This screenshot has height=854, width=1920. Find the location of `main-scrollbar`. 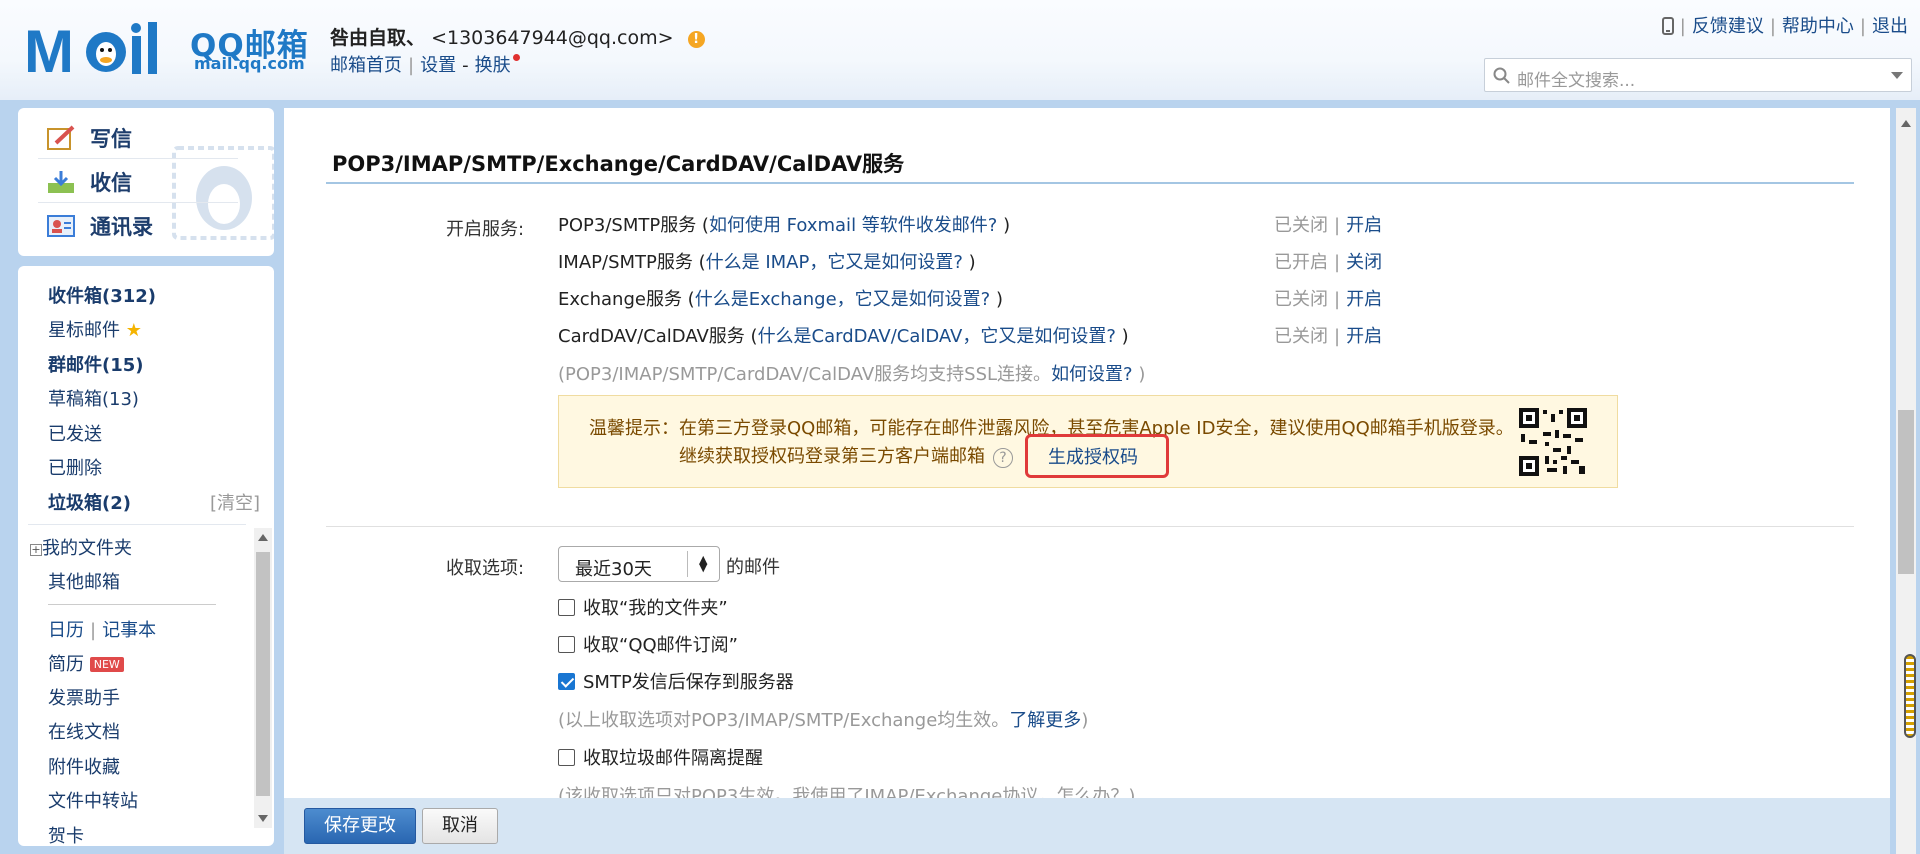

main-scrollbar is located at coordinates (1906, 481).